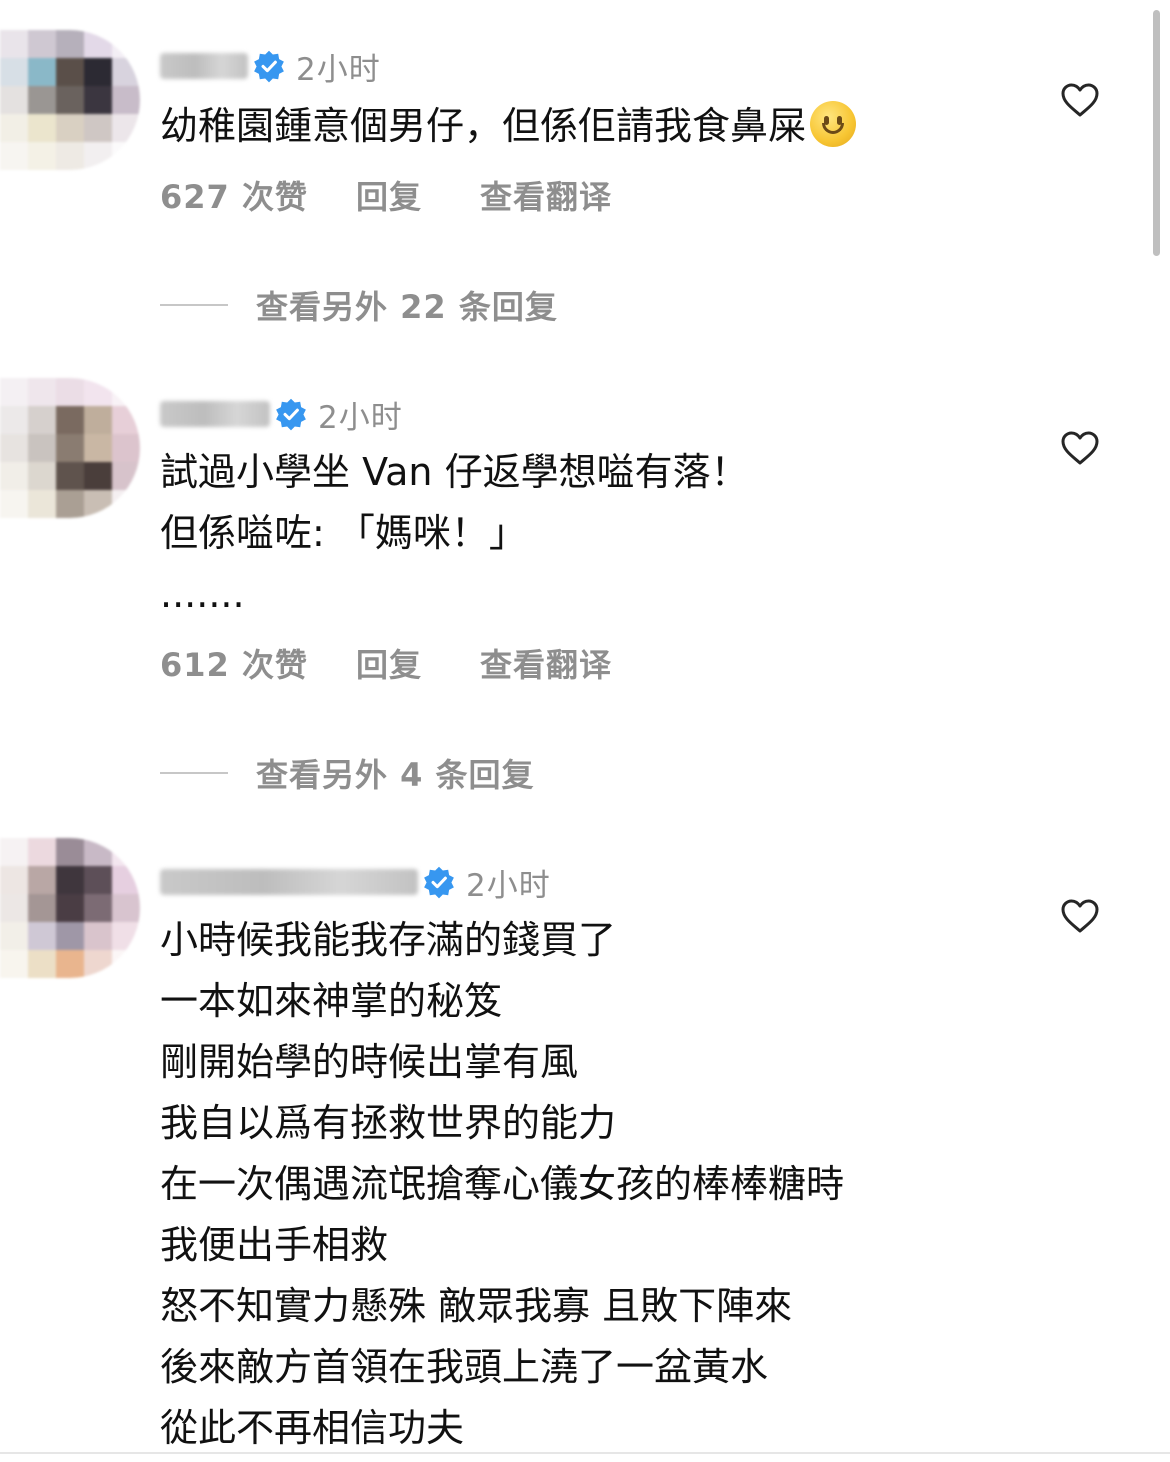  Describe the element at coordinates (585, 1453) in the screenshot. I see `bottom-divider` at that location.